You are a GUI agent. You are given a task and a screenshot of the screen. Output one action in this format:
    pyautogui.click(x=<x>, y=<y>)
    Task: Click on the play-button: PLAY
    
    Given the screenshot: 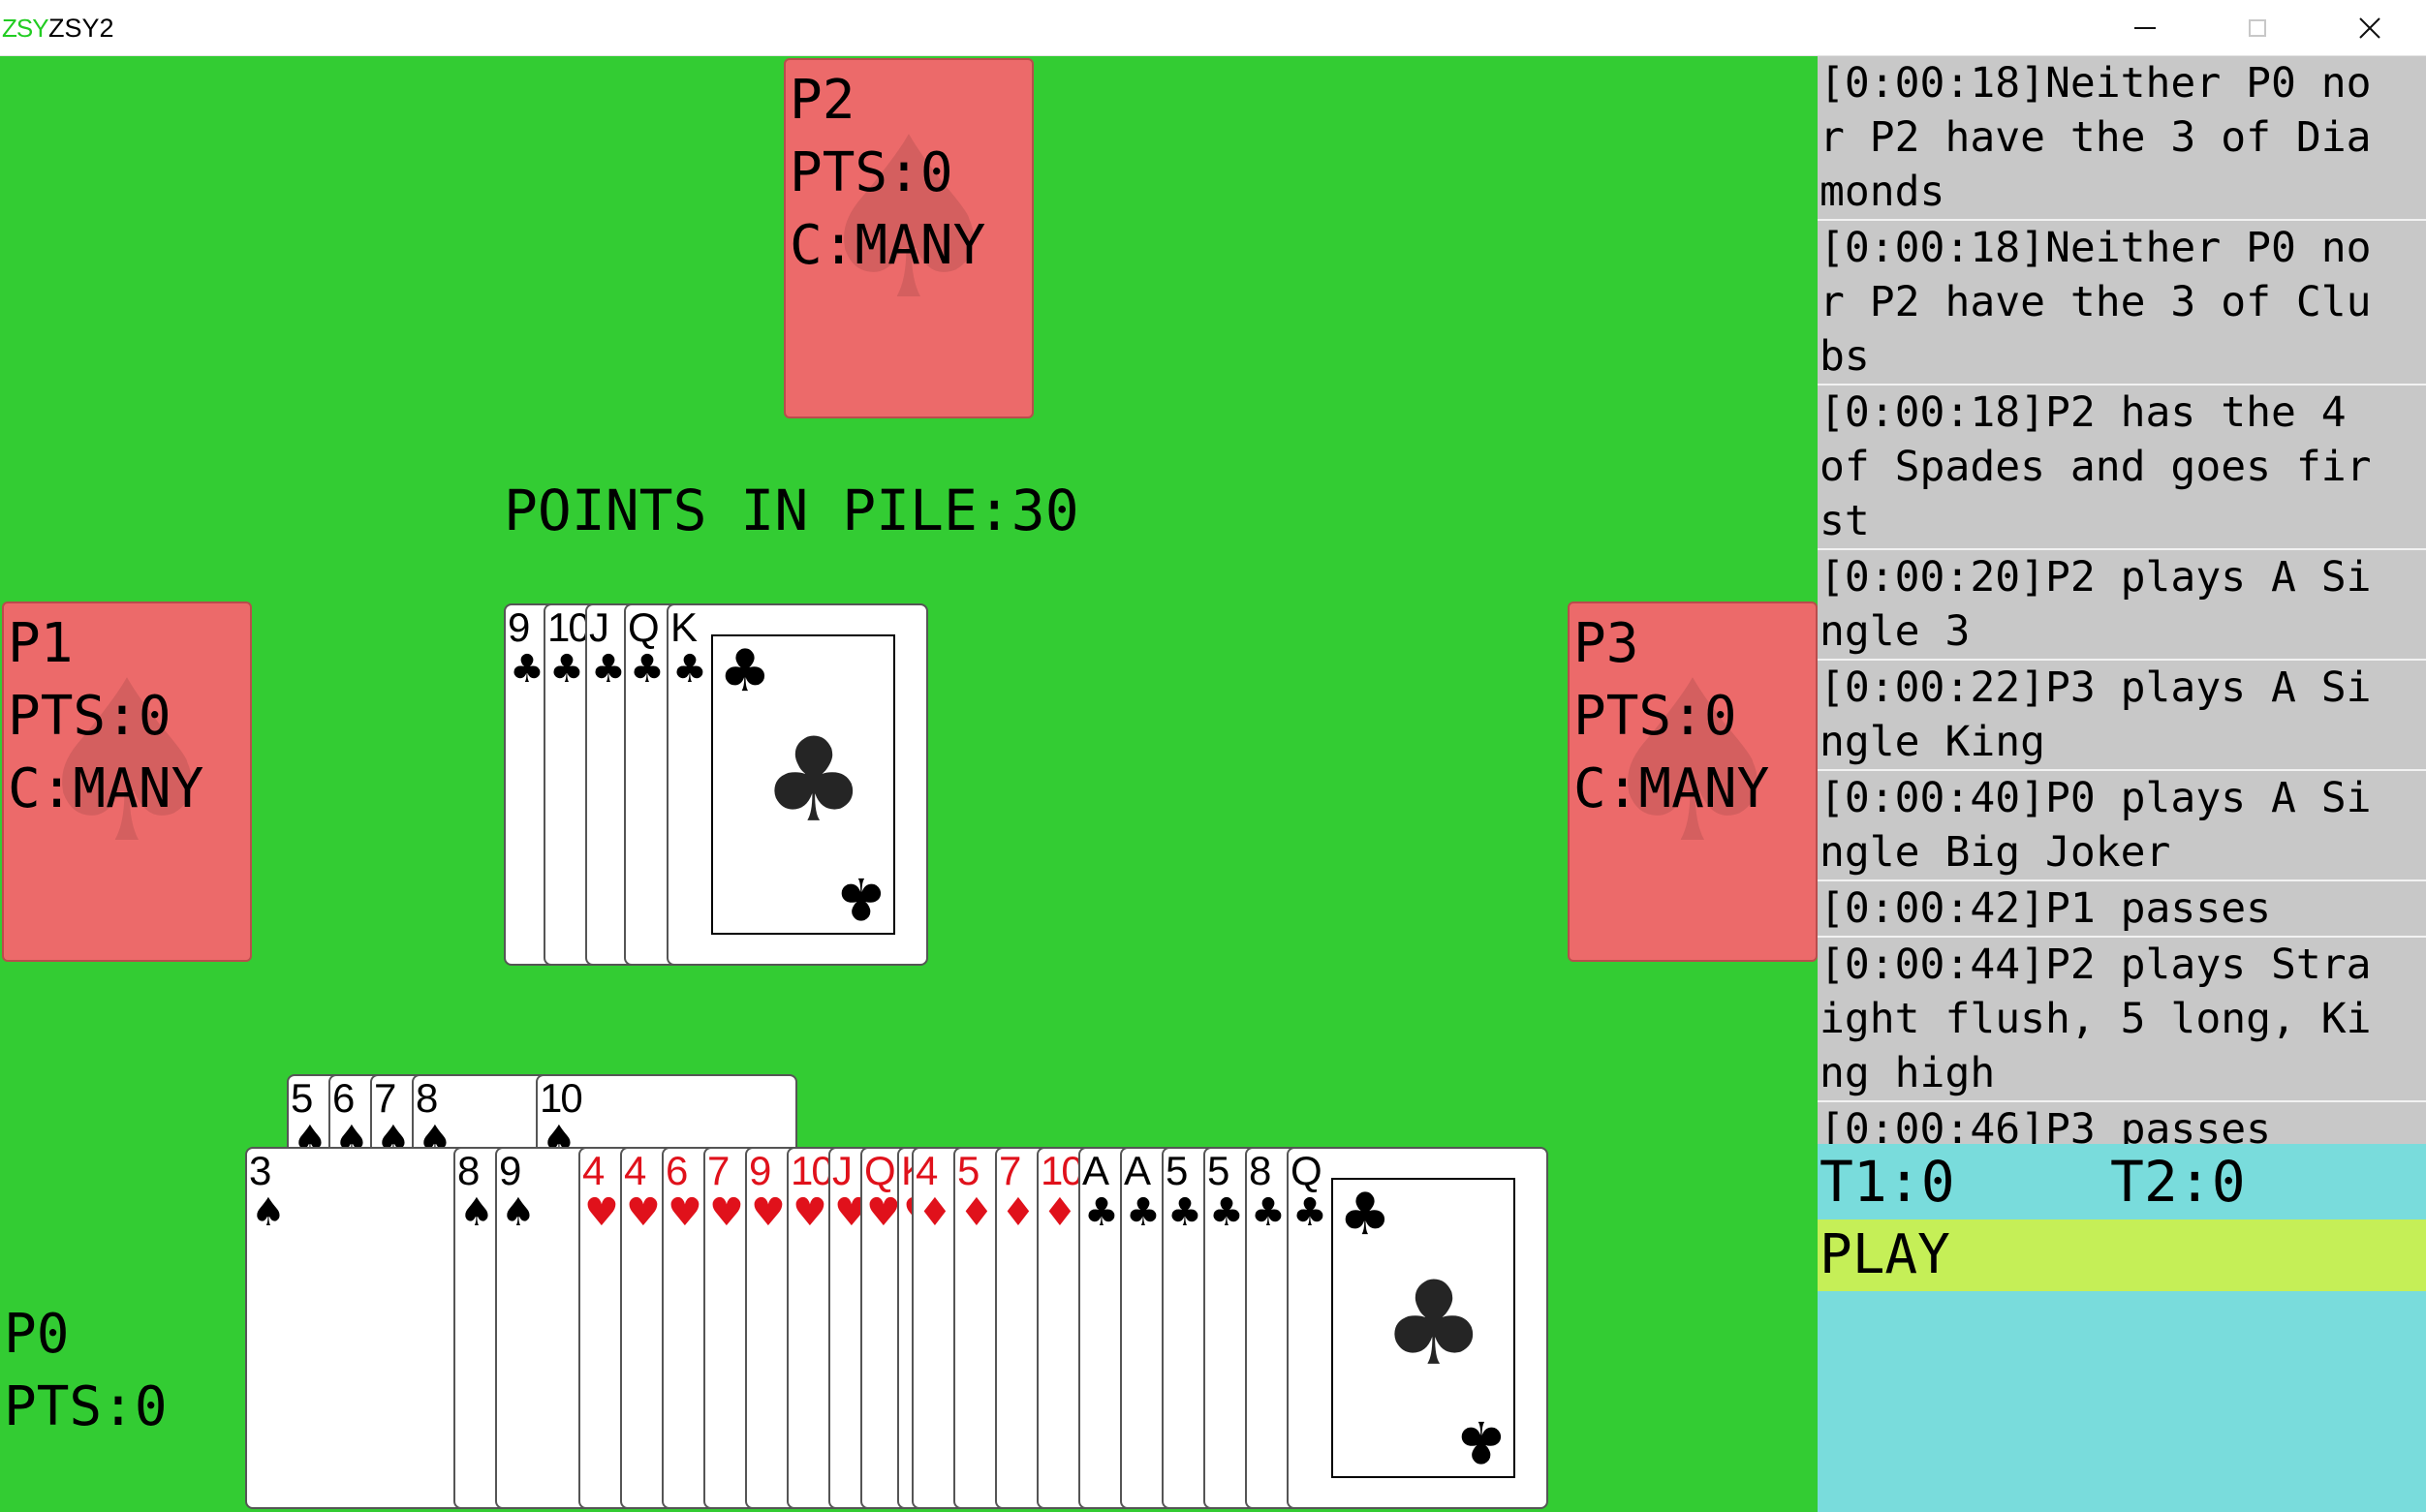 What is the action you would take?
    pyautogui.click(x=2122, y=1255)
    